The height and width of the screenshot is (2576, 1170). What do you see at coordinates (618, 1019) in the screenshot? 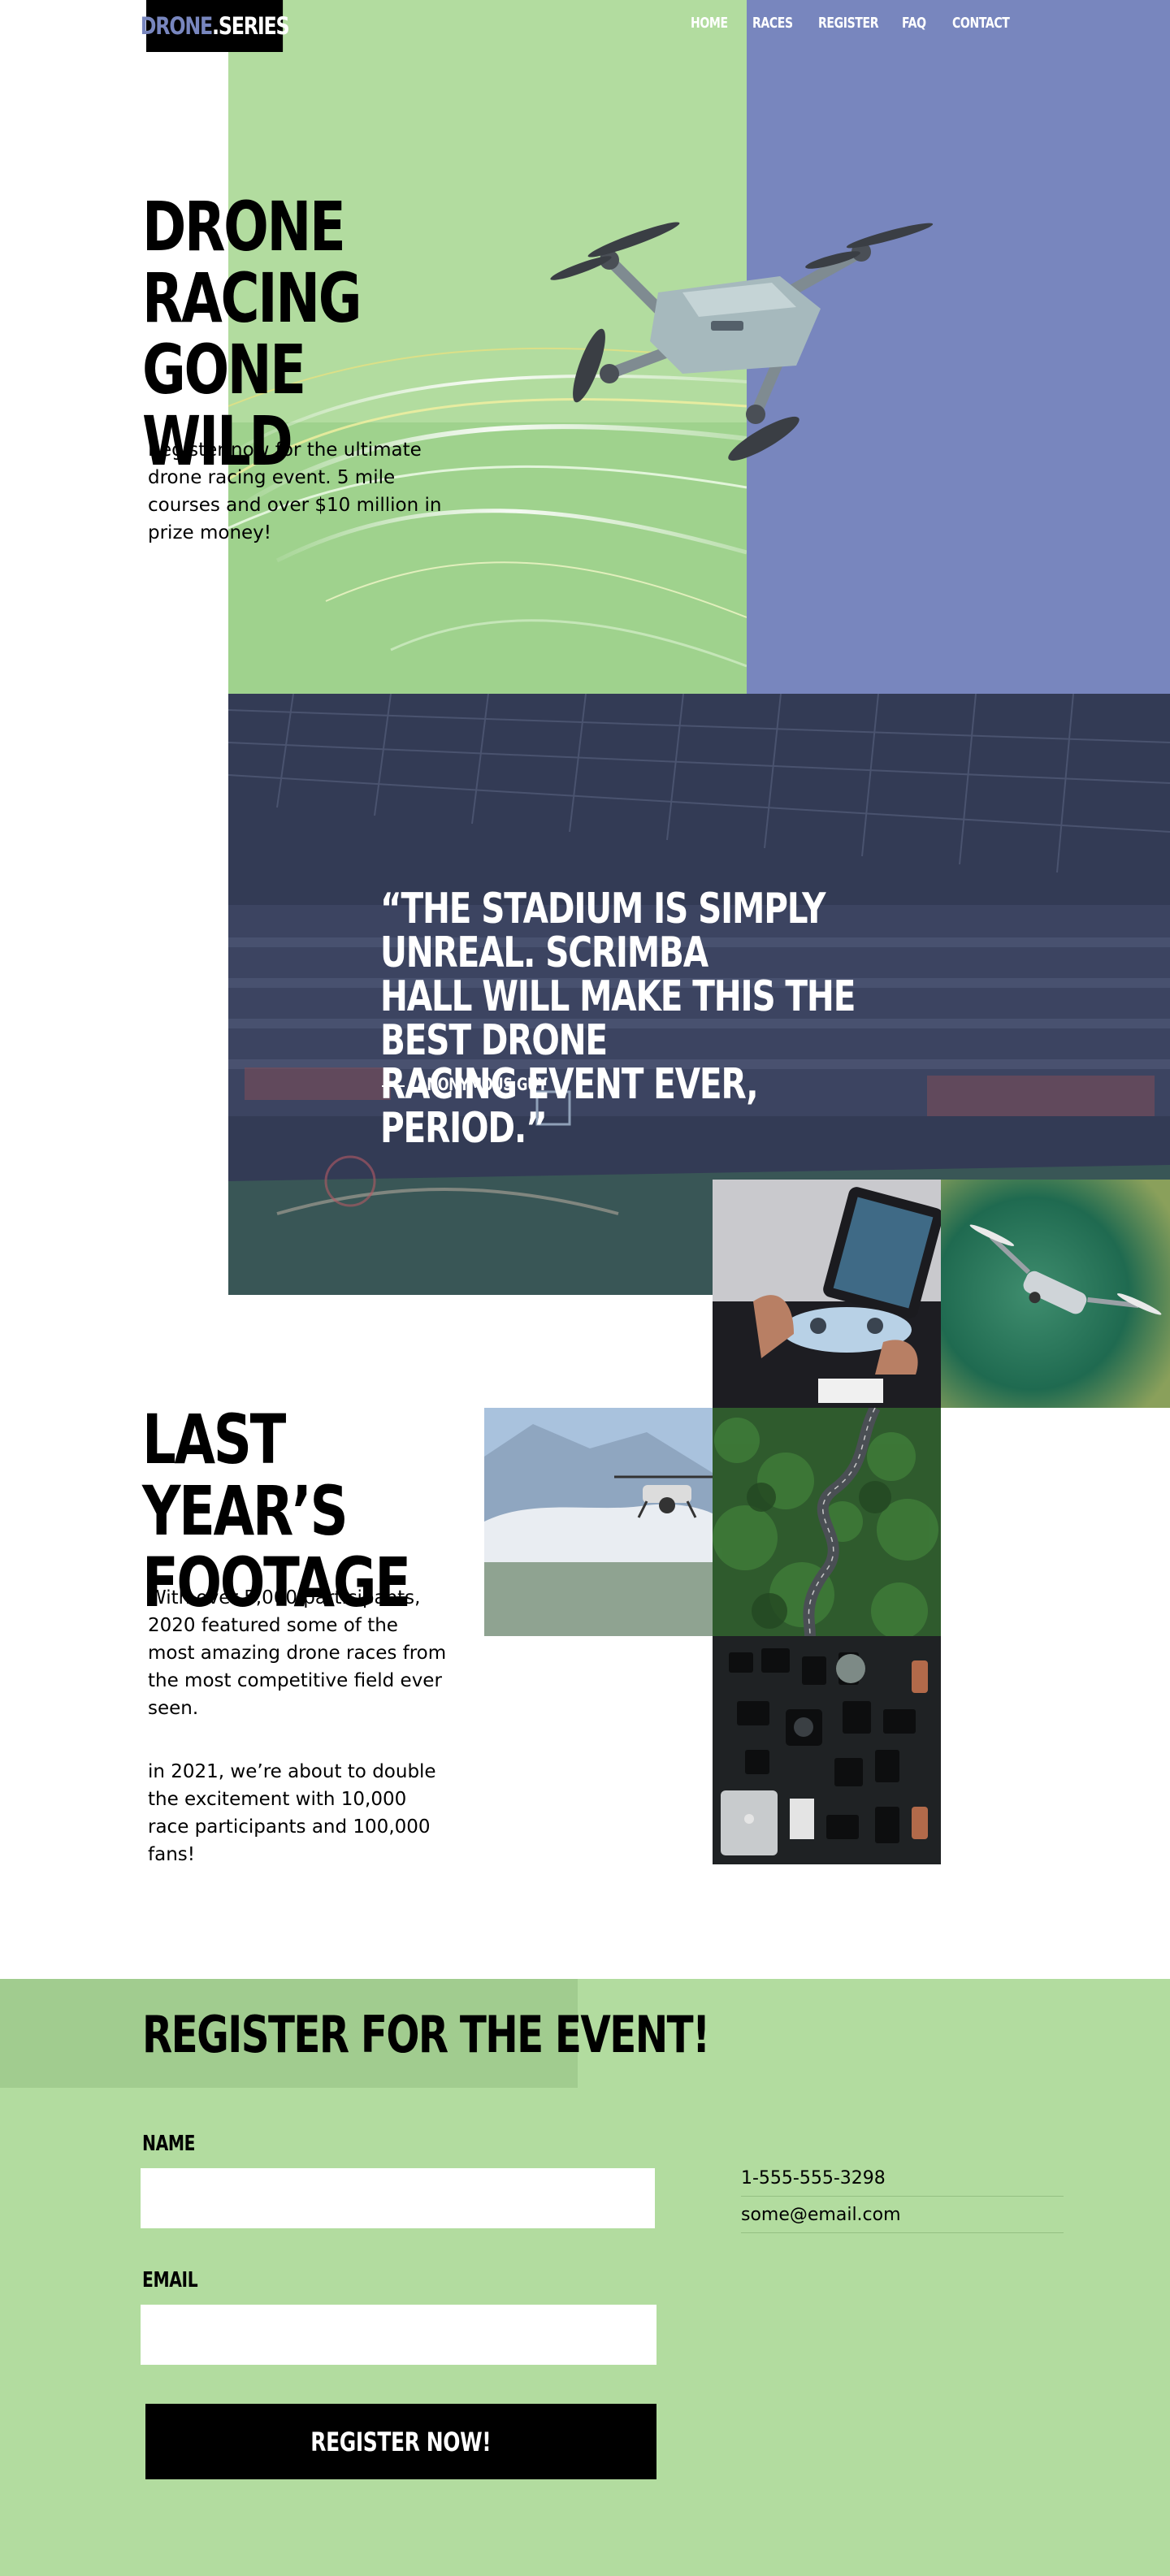
I see `quote-line: HALL WILL MAKE THIS THE BEST DRONE` at bounding box center [618, 1019].